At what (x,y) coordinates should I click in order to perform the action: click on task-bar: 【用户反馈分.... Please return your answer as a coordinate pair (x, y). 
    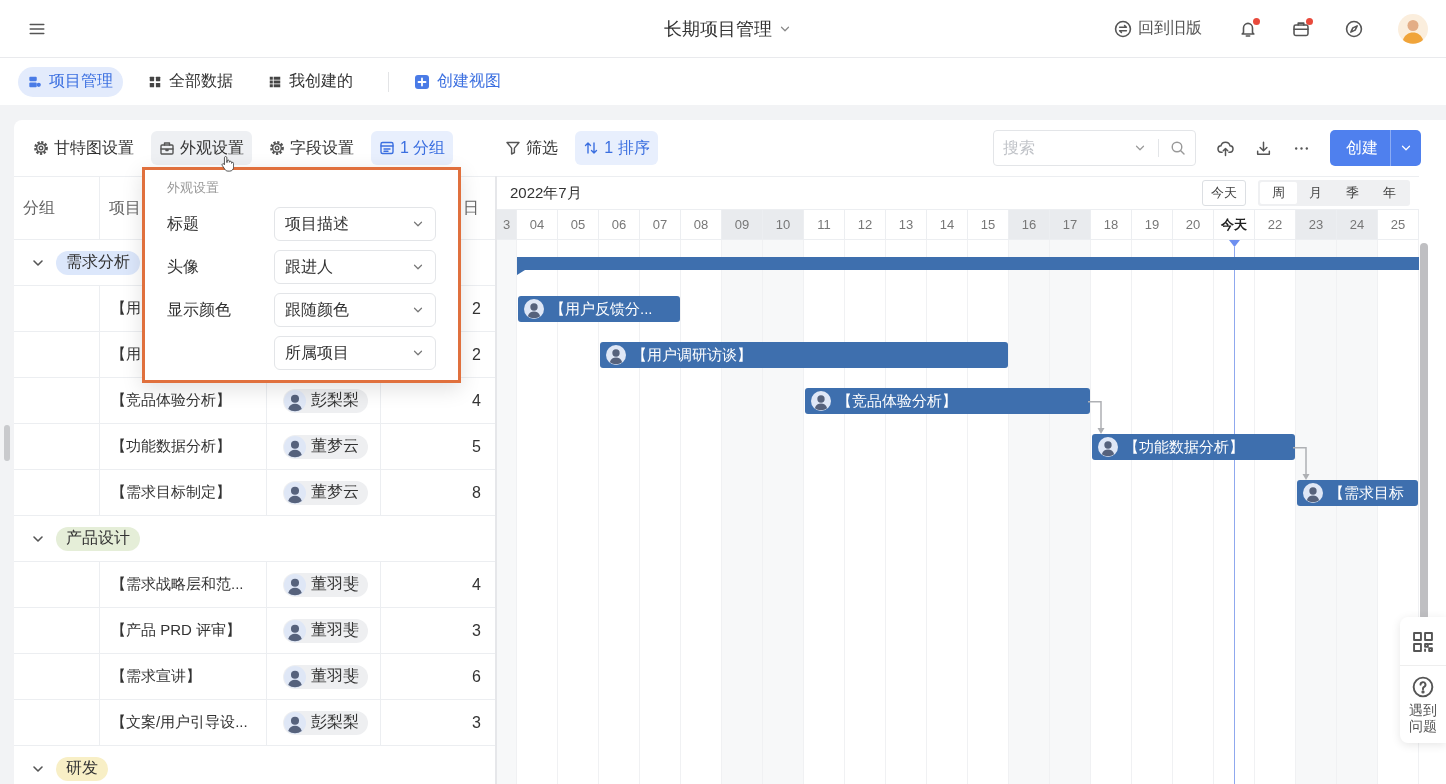
    Looking at the image, I should click on (599, 309).